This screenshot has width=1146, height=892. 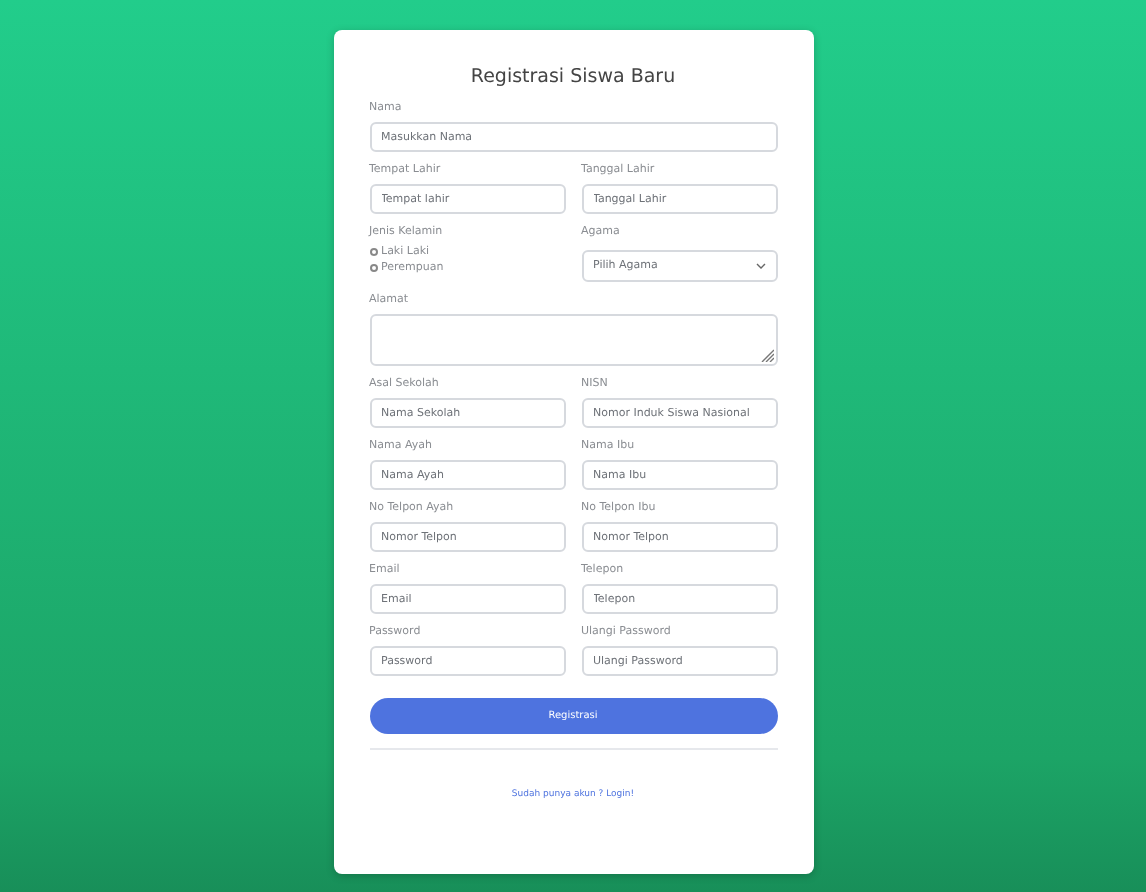 I want to click on form-title: Registrasi Siswa Baru, so click(x=573, y=77).